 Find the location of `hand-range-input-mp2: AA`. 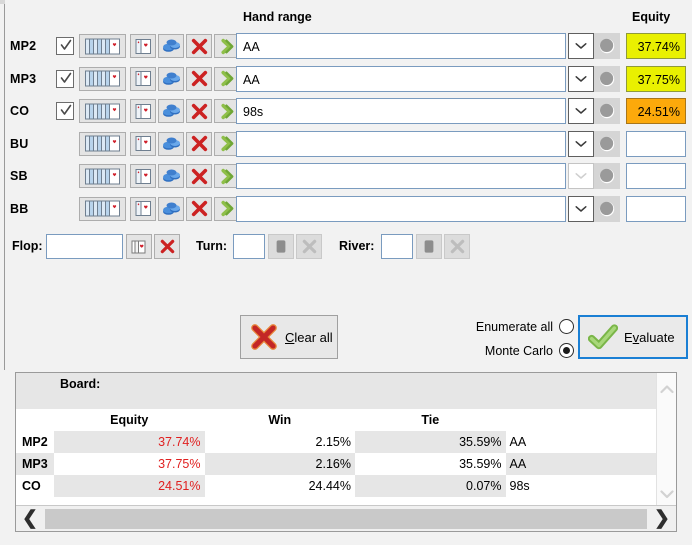

hand-range-input-mp2: AA is located at coordinates (401, 46).